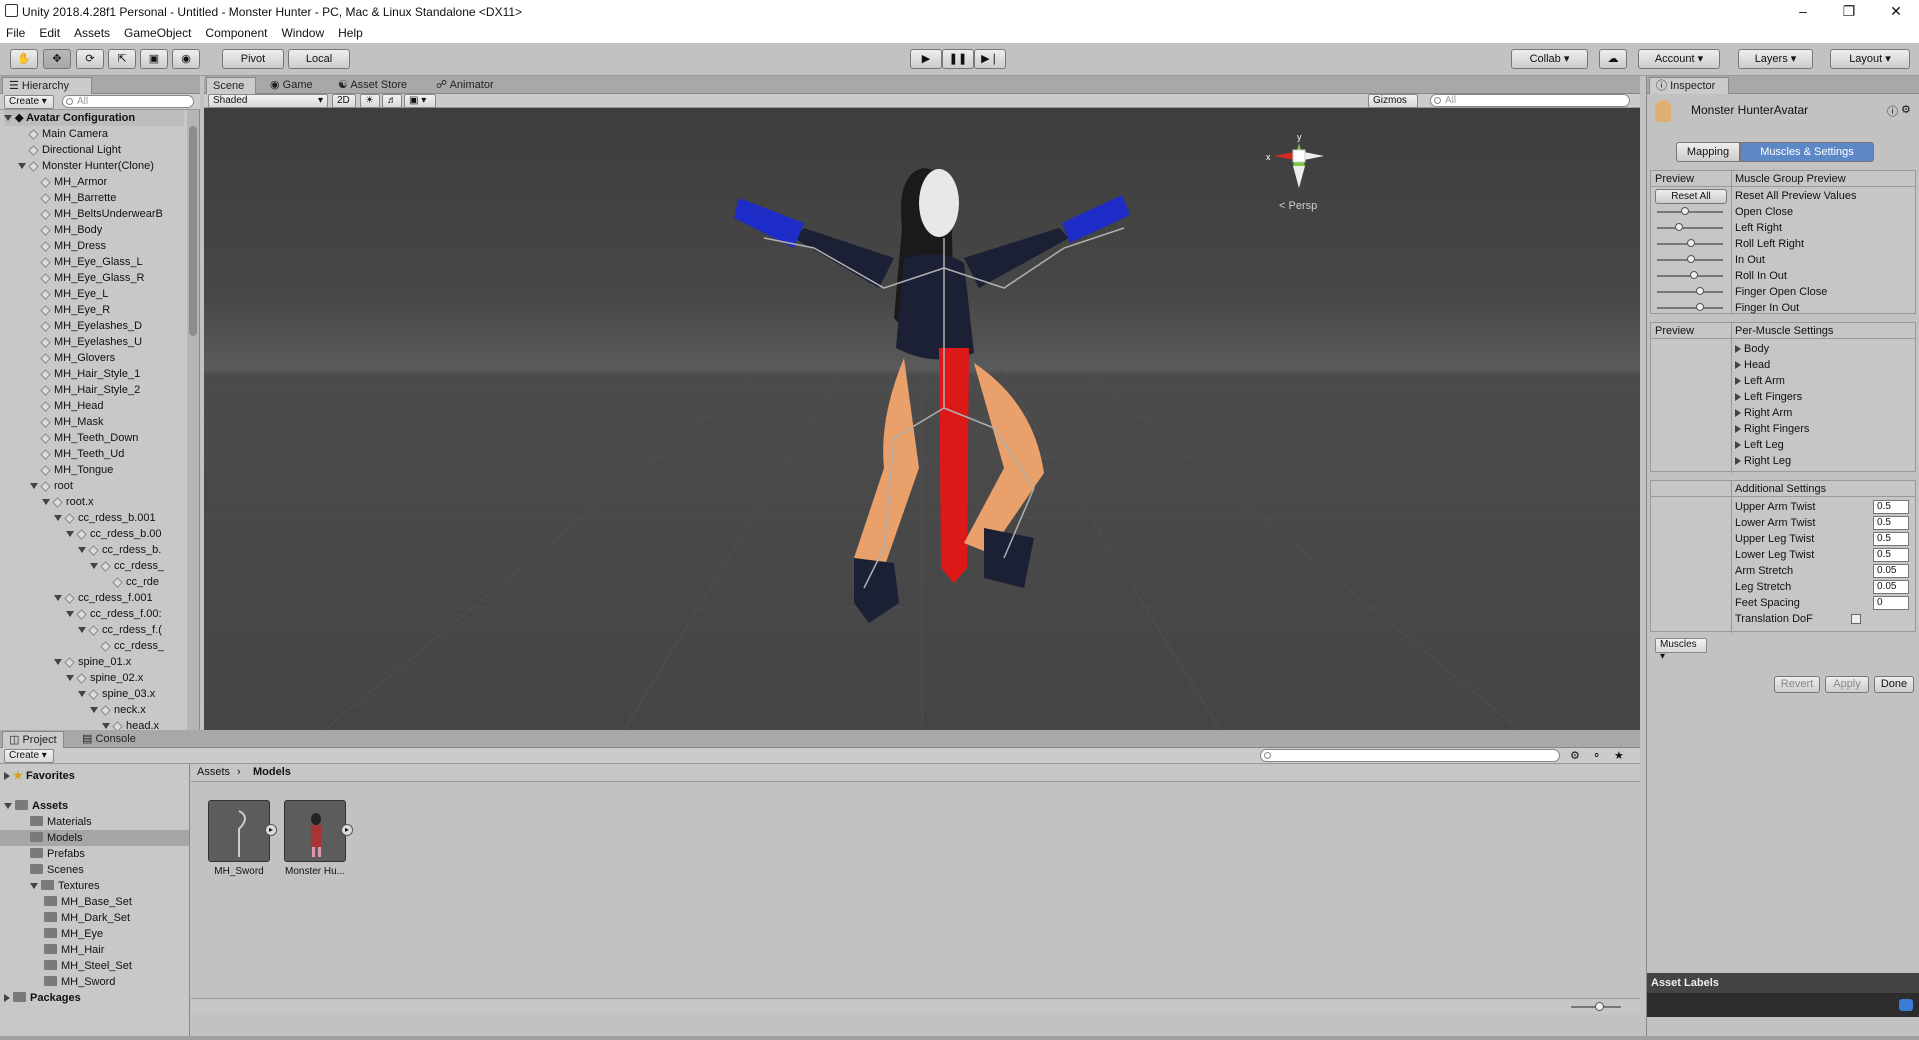 The image size is (1919, 1040). Describe the element at coordinates (1410, 755) in the screenshot. I see `project-search-input` at that location.